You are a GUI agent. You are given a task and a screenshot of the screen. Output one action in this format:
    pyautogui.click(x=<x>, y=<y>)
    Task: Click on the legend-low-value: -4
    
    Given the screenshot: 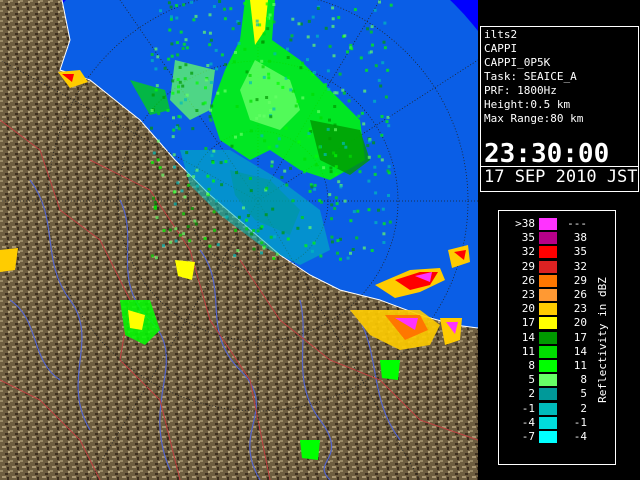 What is the action you would take?
    pyautogui.click(x=528, y=422)
    